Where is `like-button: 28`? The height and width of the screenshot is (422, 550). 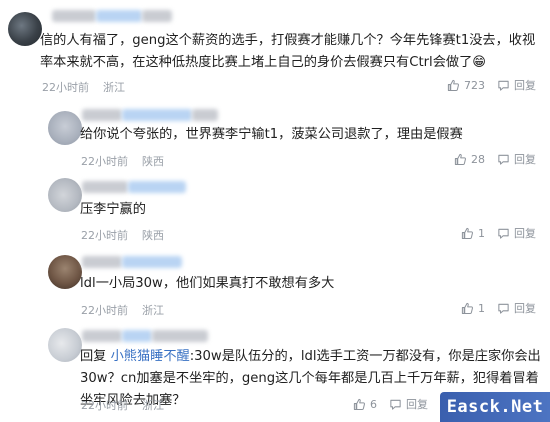
like-button: 28 is located at coordinates (469, 159).